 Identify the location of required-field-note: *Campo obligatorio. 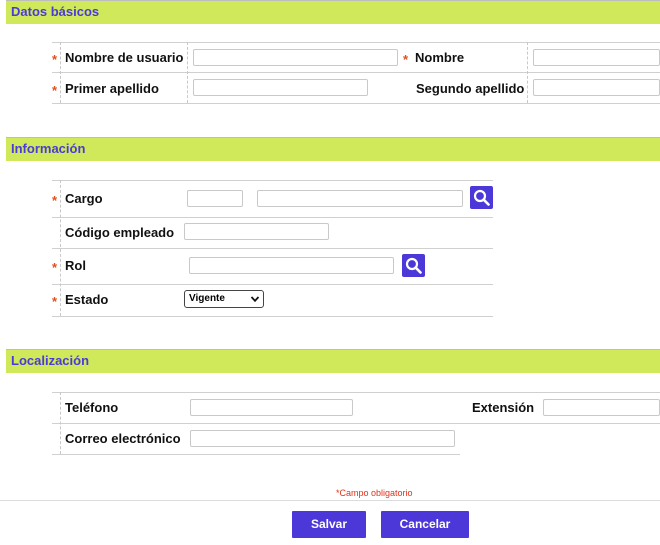
(374, 493).